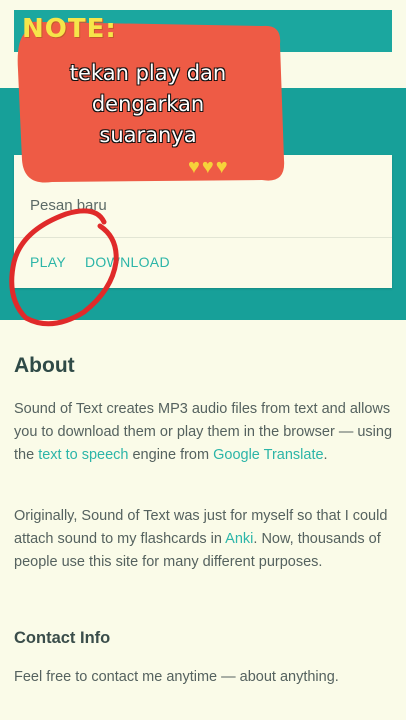 The image size is (406, 720). Describe the element at coordinates (268, 455) in the screenshot. I see `google-translate-link: Google Translate` at that location.